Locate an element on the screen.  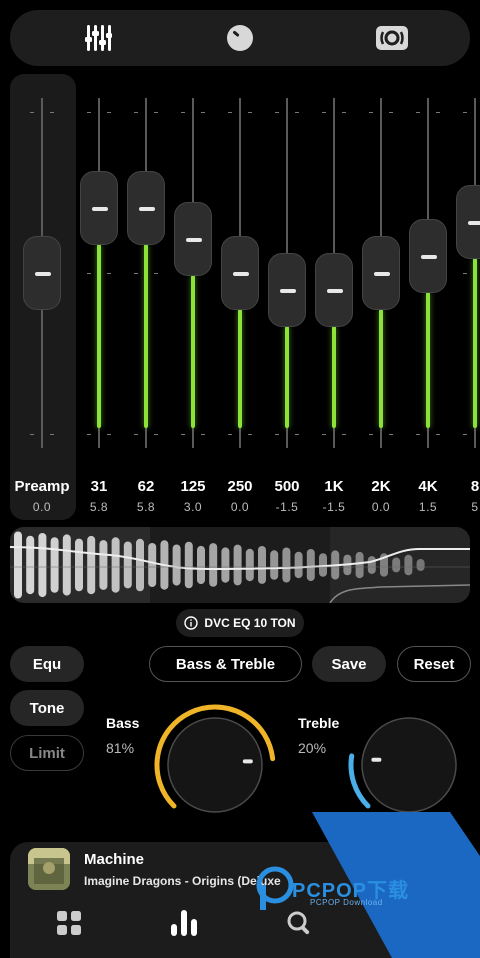
song-artist: Imagine Dragons - Origins (Deluxe is located at coordinates (182, 881).